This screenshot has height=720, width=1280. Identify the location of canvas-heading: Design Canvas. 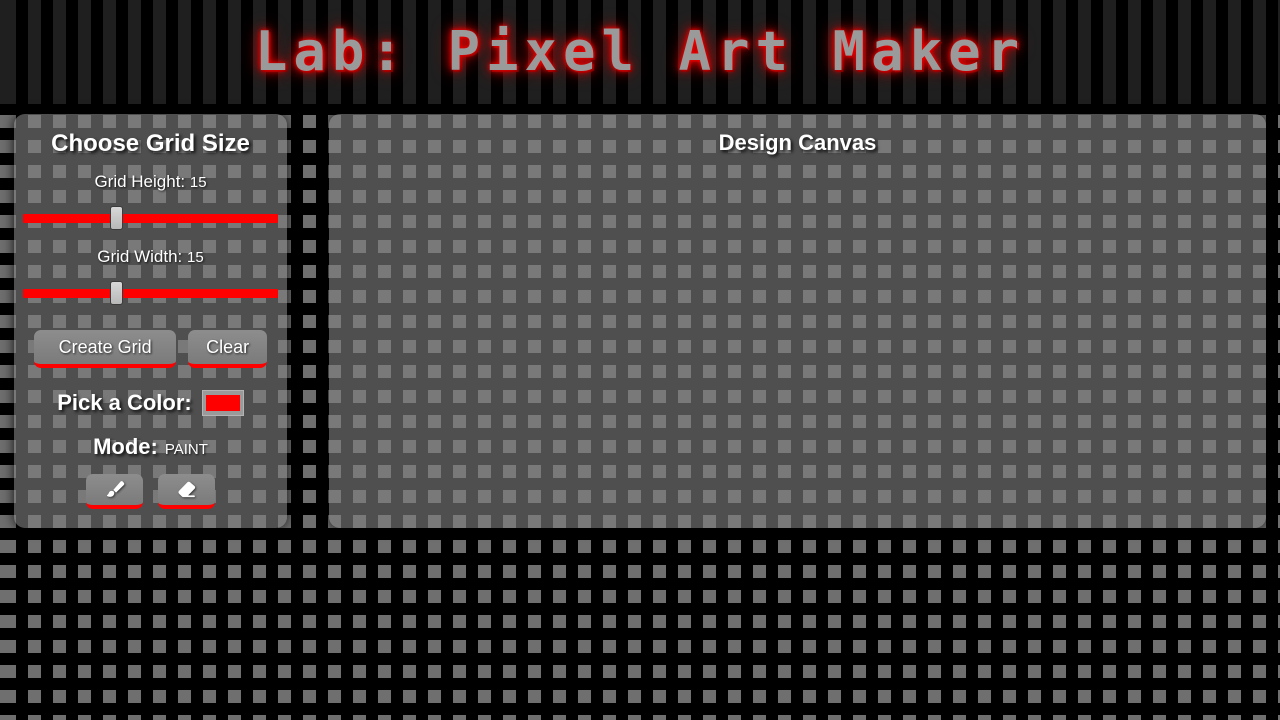
(797, 142).